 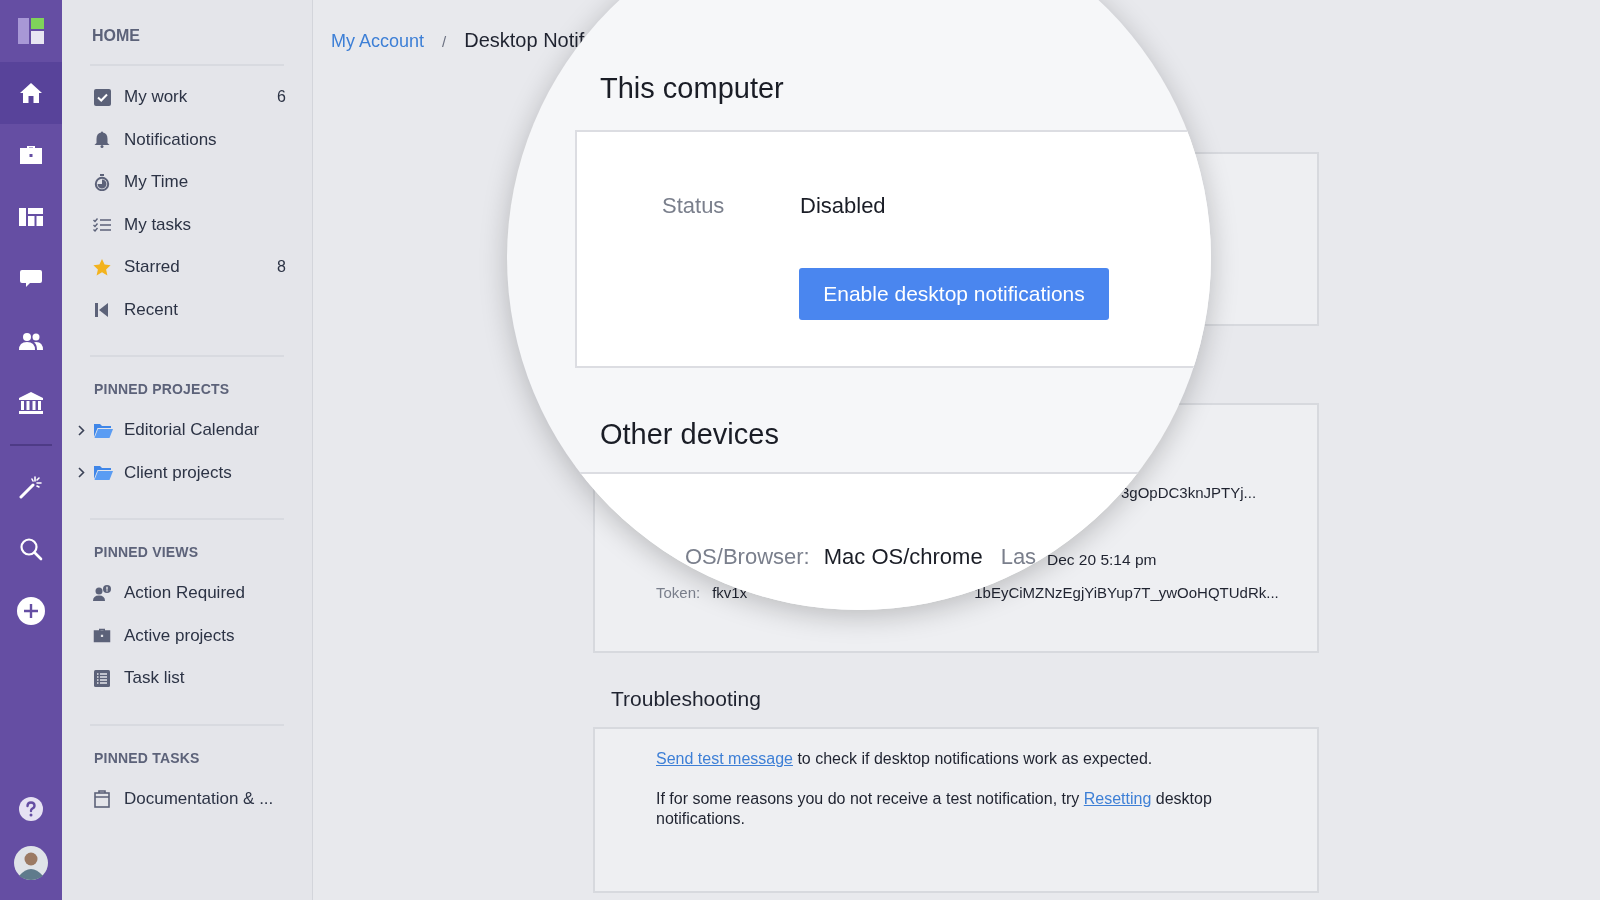 What do you see at coordinates (903, 557) in the screenshot?
I see `os-browser-value: Mac OS/chrome` at bounding box center [903, 557].